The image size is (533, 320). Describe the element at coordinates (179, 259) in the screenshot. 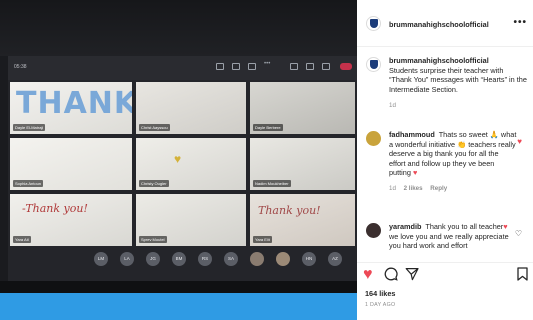

I see `participant-avatar: BM` at that location.